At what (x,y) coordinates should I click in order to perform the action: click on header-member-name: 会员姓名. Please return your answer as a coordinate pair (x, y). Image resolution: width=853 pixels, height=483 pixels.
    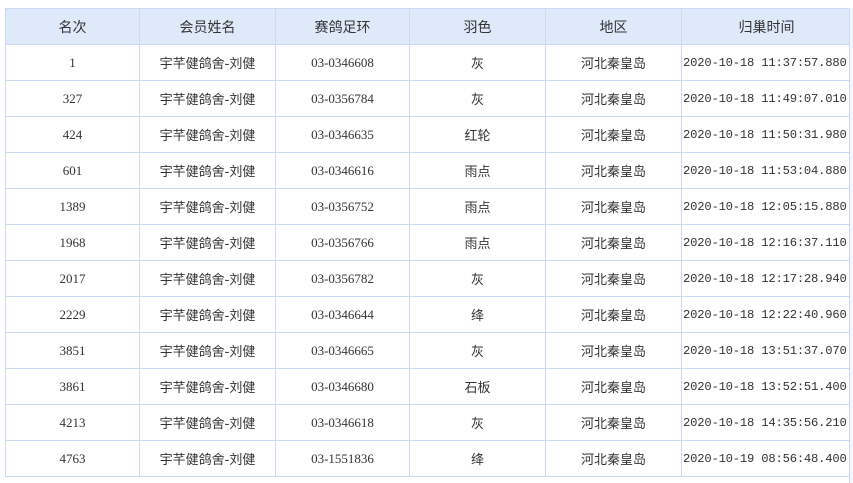
    Looking at the image, I should click on (207, 26).